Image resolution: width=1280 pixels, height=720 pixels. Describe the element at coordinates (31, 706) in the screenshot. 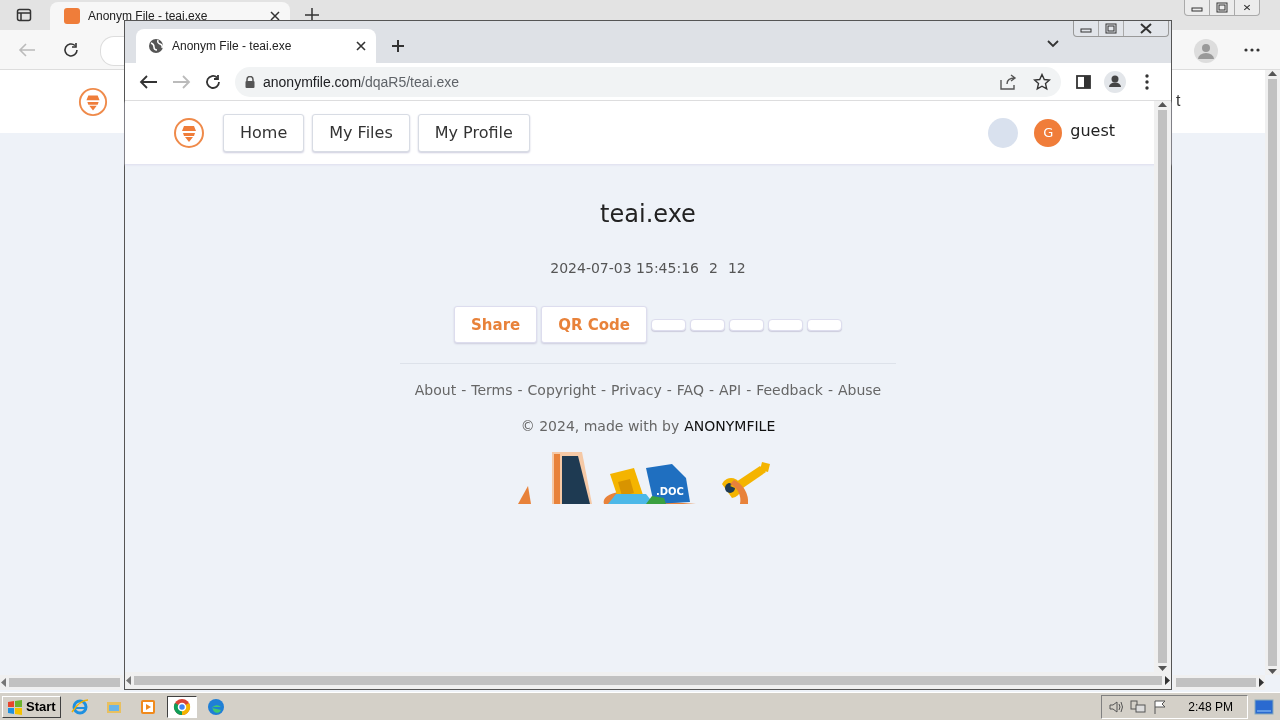

I see `start-button: Start` at that location.